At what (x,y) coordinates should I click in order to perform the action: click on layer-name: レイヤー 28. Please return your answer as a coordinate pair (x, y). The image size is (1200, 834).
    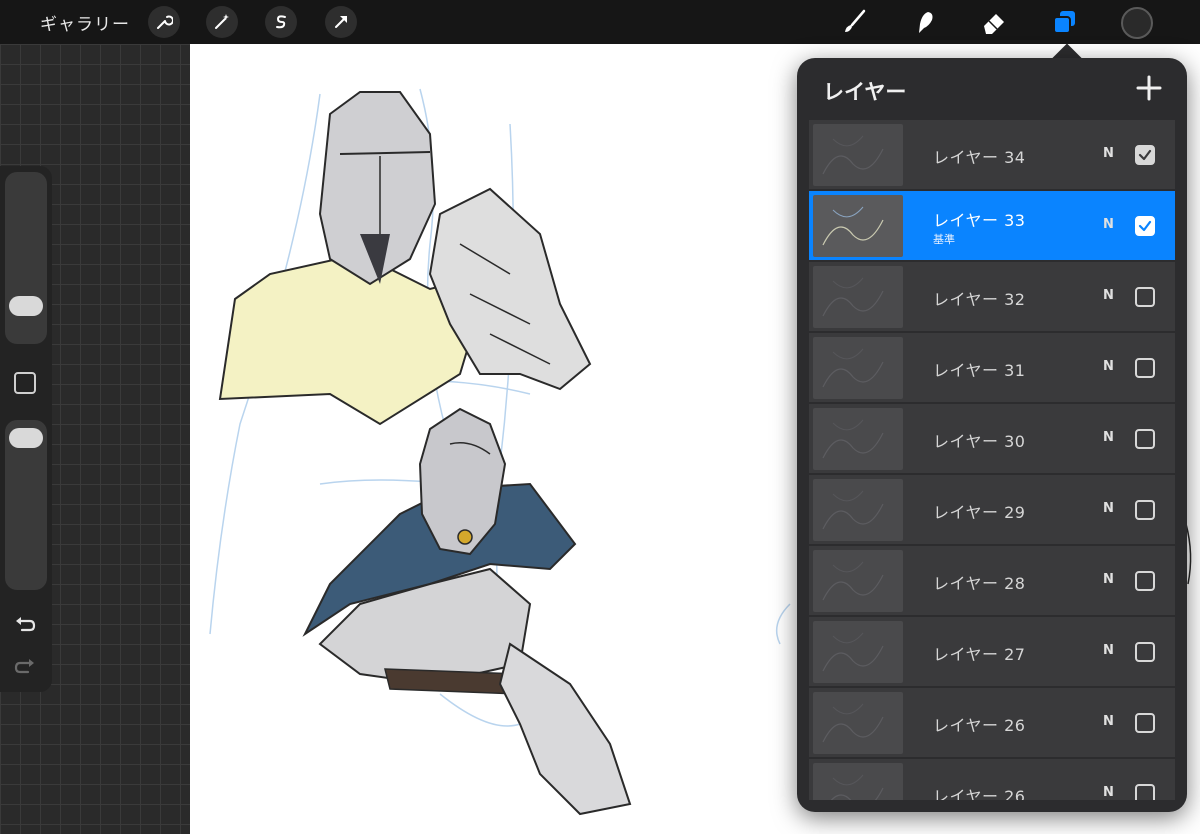
    Looking at the image, I should click on (979, 583).